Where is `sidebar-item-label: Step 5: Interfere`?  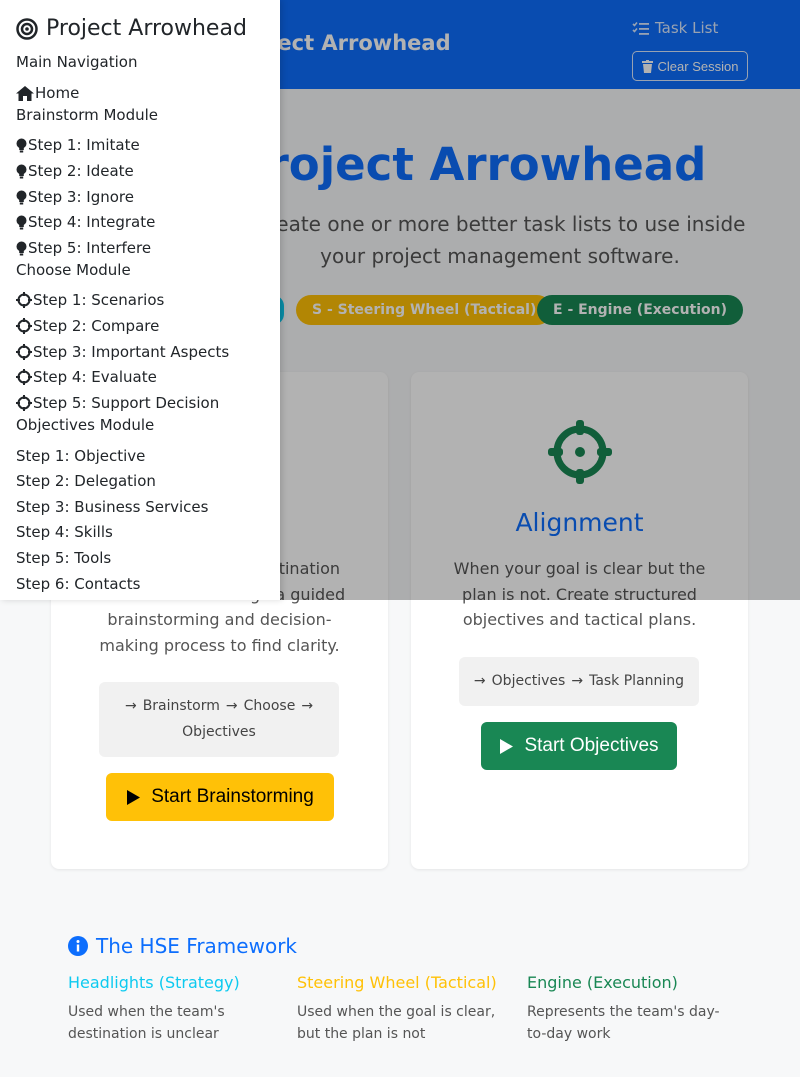
sidebar-item-label: Step 5: Interfere is located at coordinates (90, 248).